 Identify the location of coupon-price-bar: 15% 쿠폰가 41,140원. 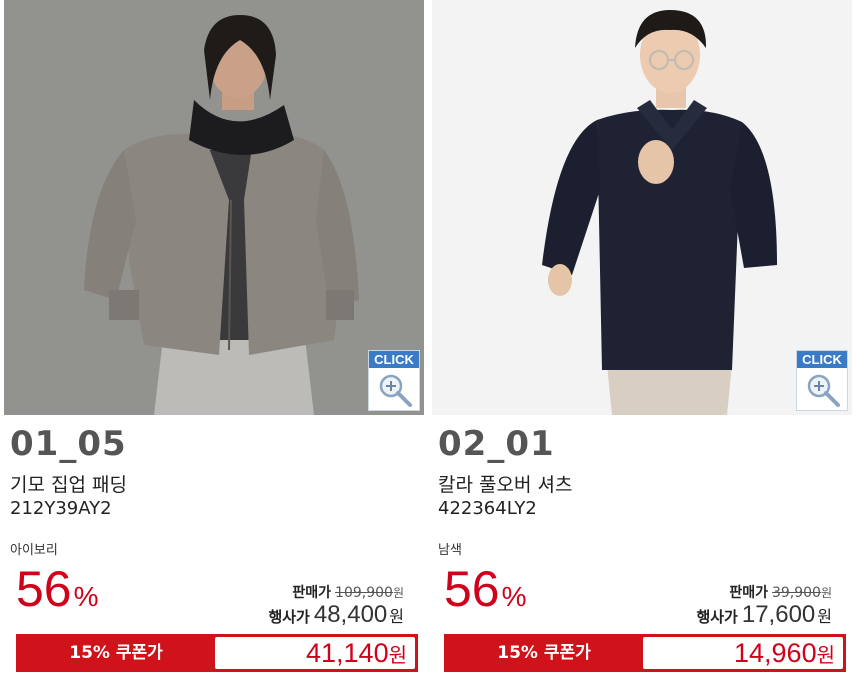
(217, 653).